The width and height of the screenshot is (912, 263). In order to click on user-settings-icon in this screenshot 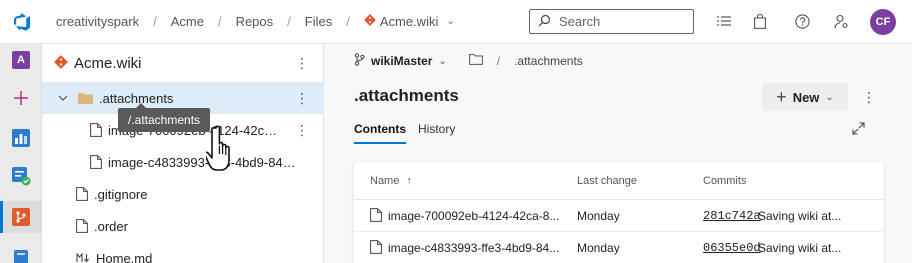, I will do `click(841, 21)`.